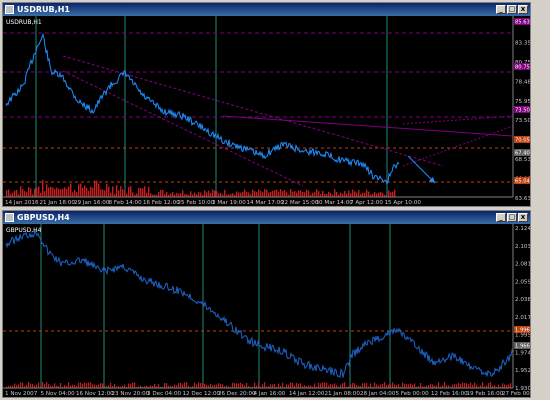 The image size is (550, 400). I want to click on usdrub-title-bar: USDRUB,H1 _ □ x, so click(266, 9).